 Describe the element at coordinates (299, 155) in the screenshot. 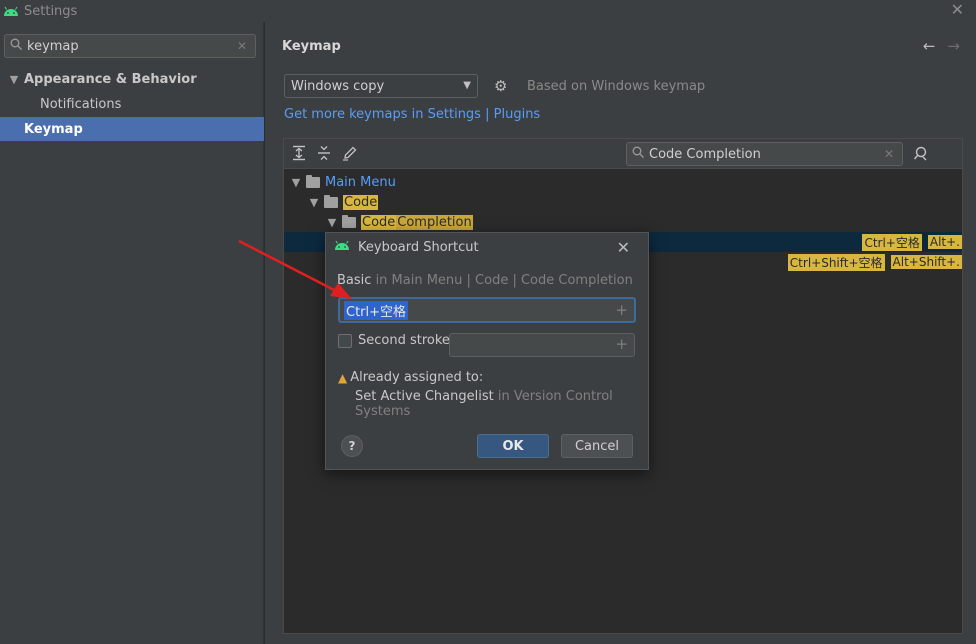

I see `expand-all-icon` at that location.